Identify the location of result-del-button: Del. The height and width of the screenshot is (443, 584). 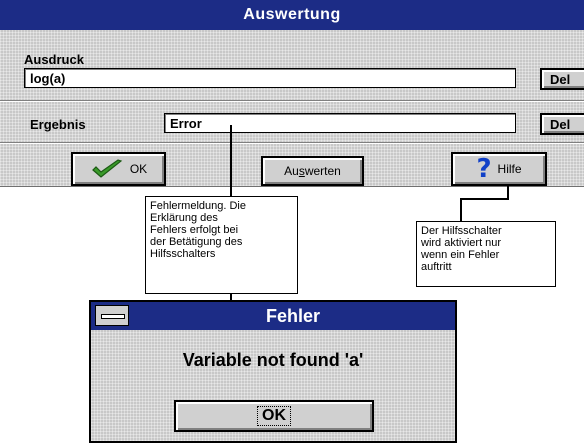
(562, 124).